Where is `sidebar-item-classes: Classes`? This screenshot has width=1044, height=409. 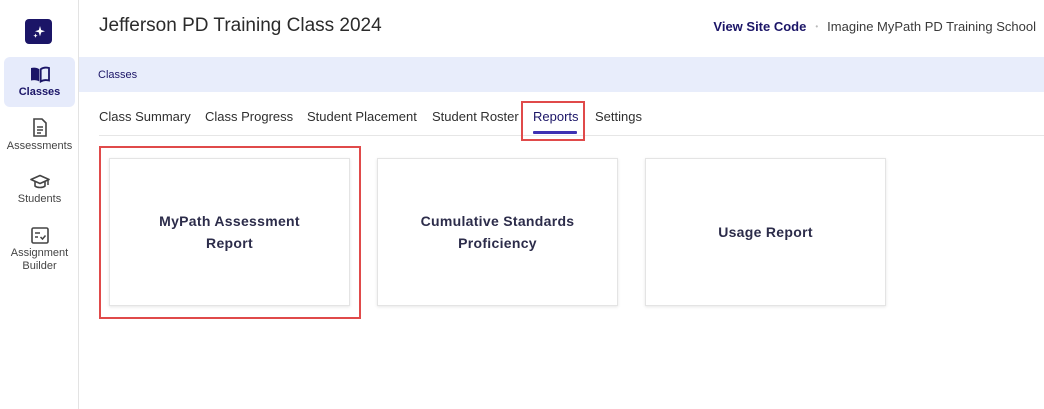 sidebar-item-classes: Classes is located at coordinates (39, 82).